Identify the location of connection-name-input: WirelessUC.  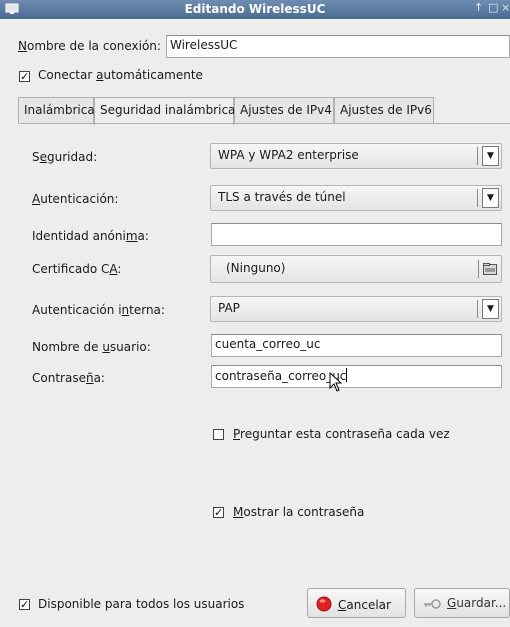
(338, 46).